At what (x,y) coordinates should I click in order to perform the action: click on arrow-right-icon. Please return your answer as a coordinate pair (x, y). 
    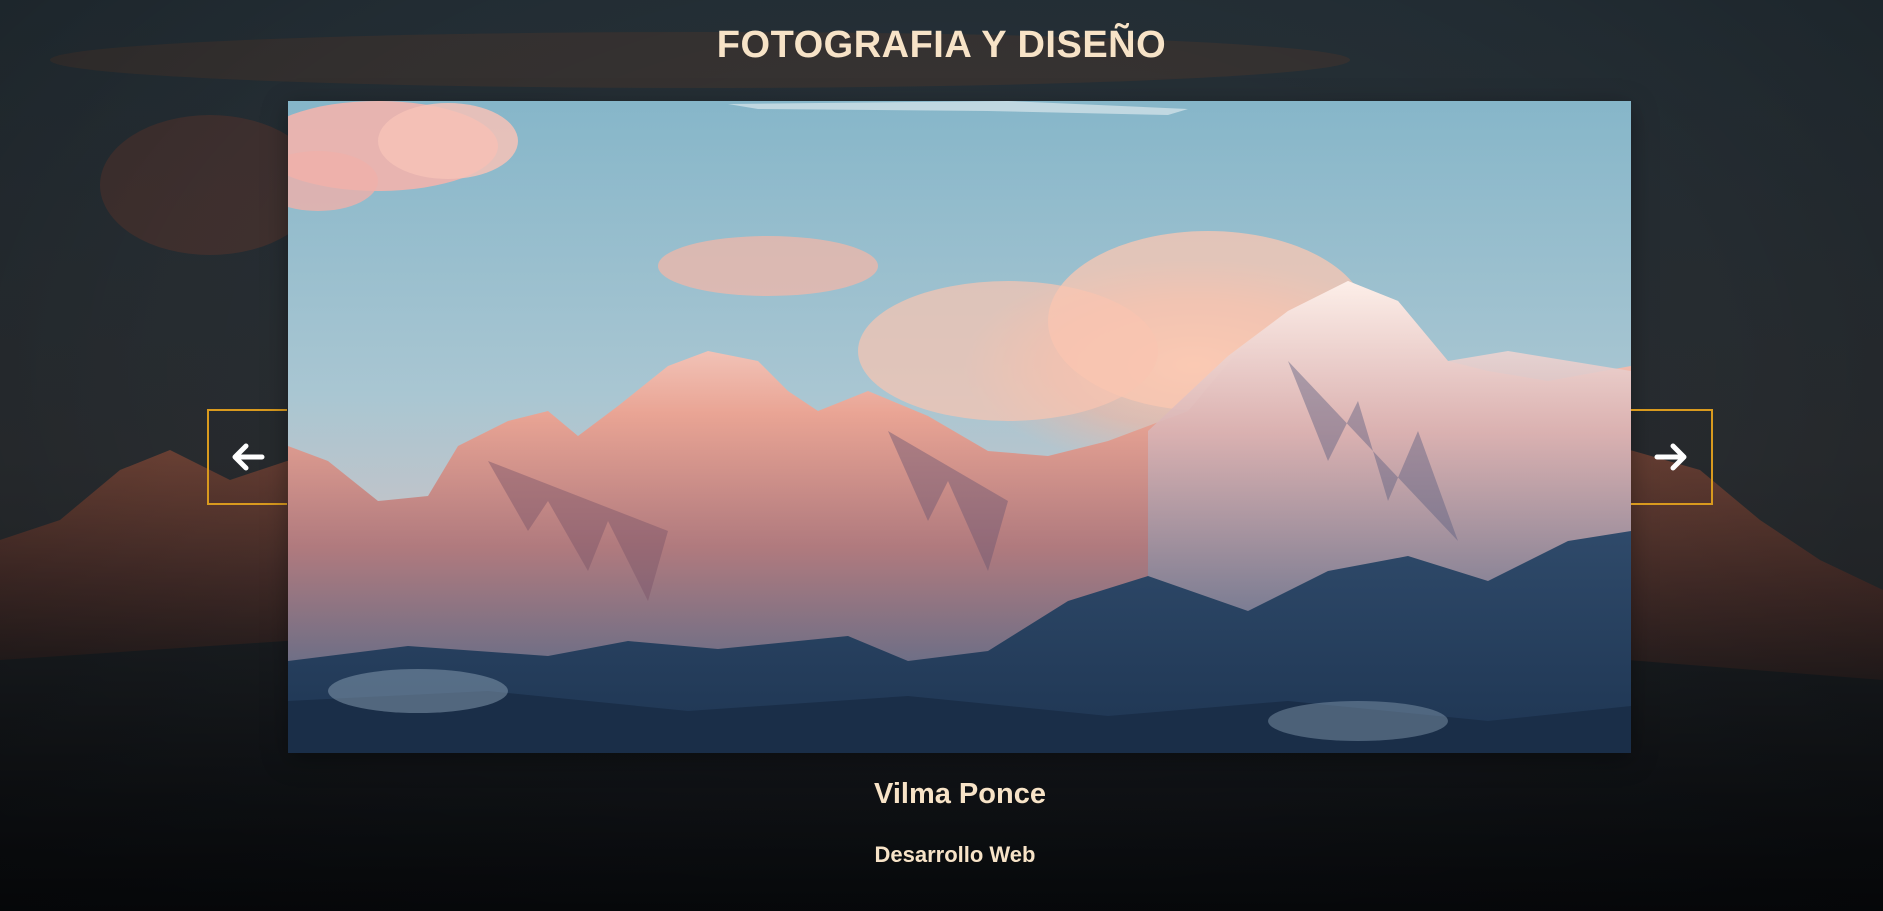
    Looking at the image, I should click on (1670, 457).